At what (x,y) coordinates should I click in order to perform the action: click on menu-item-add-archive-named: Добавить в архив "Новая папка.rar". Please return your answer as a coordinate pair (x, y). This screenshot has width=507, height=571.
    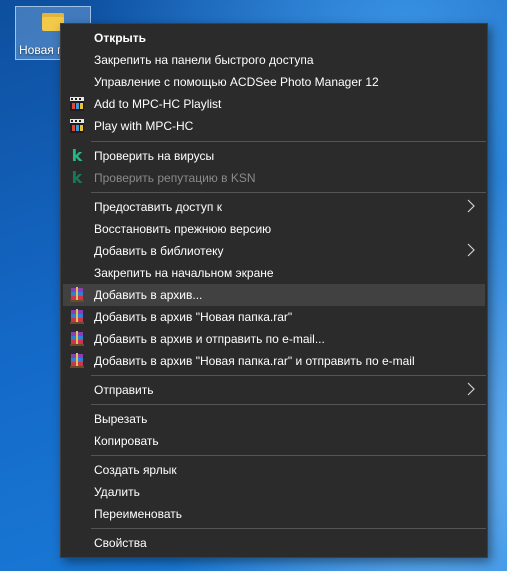
    Looking at the image, I should click on (274, 317).